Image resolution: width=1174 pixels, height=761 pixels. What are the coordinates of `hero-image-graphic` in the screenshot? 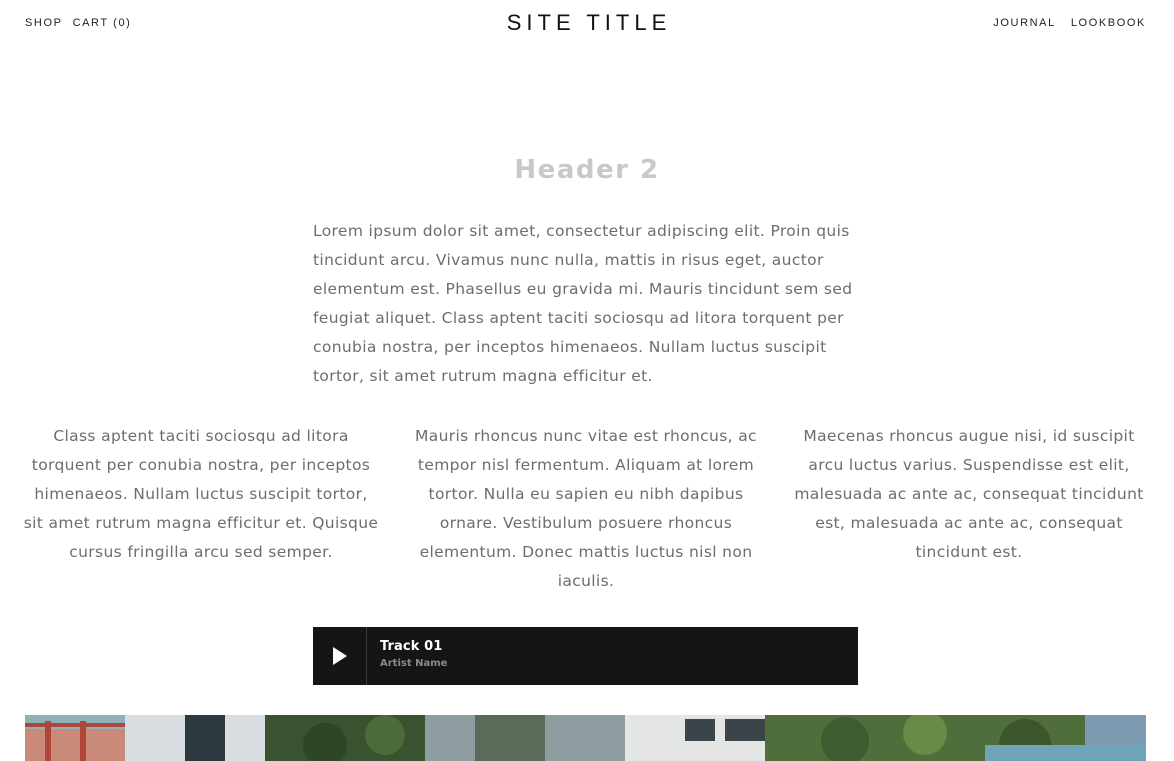 It's located at (585, 738).